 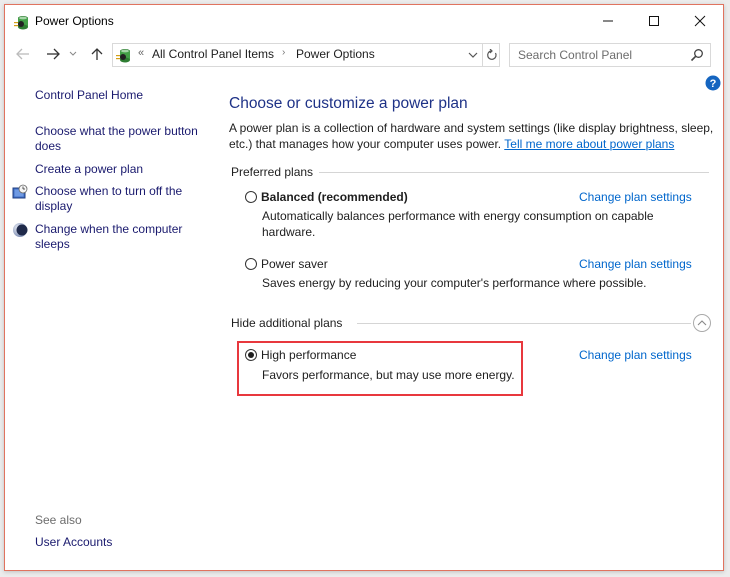 I want to click on refresh-button, so click(x=491, y=55).